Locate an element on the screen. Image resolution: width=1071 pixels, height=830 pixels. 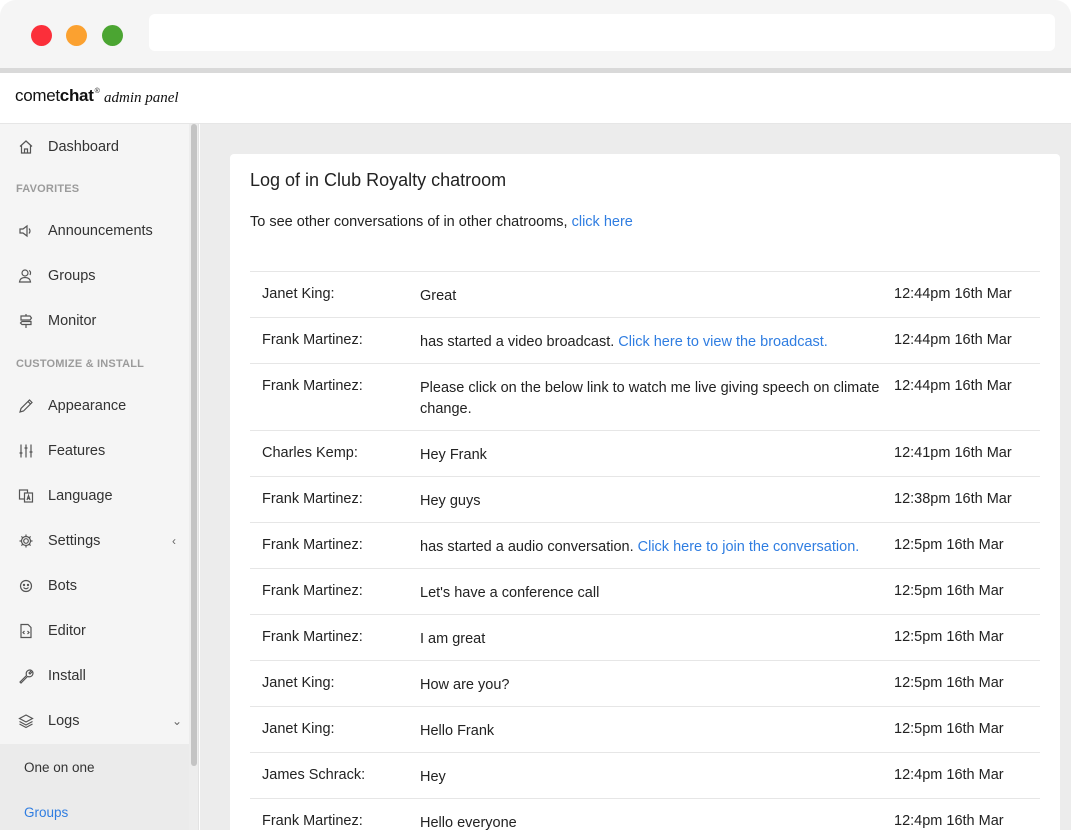
sidebar-item-label: Groups is located at coordinates (72, 275).